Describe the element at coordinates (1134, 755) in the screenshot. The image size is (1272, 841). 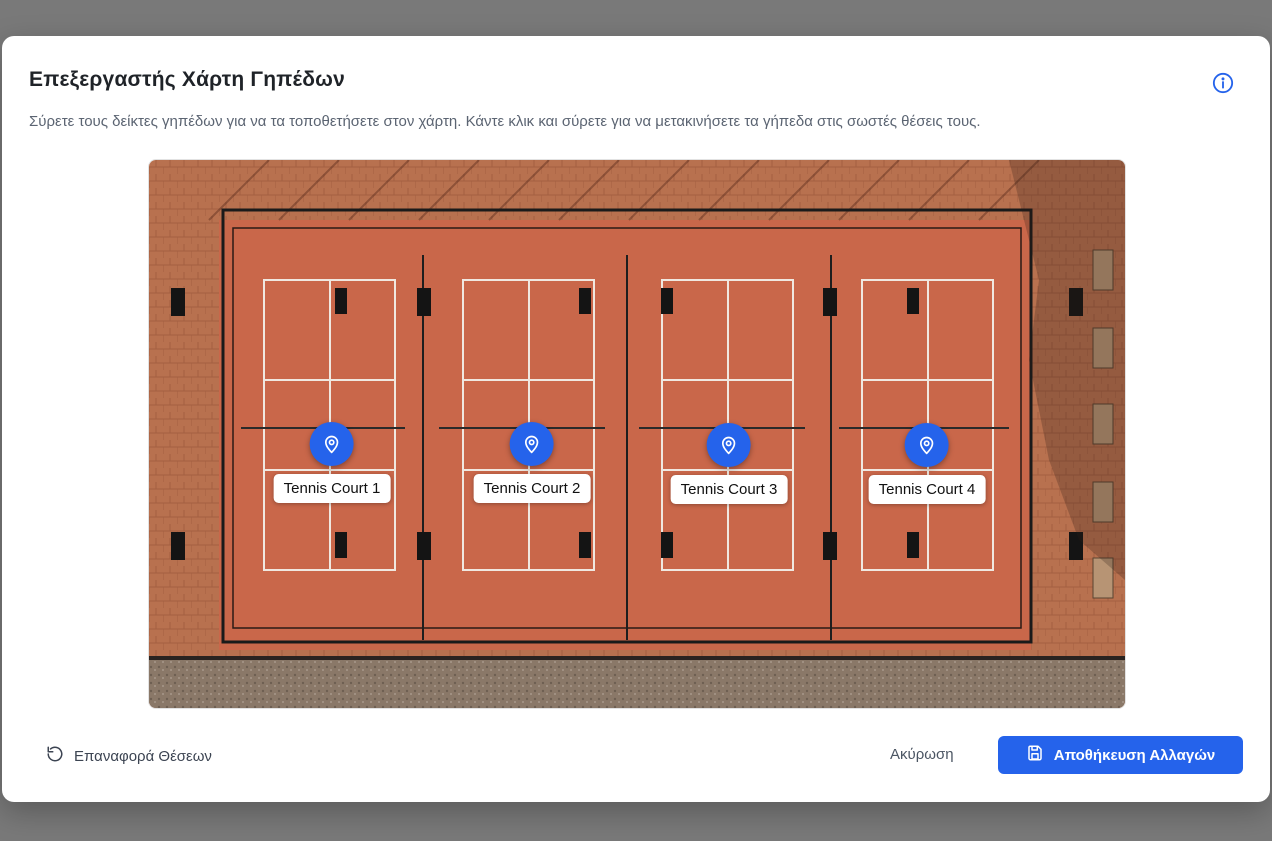
I see `save-label: Αποθήκευση Αλλαγών` at that location.